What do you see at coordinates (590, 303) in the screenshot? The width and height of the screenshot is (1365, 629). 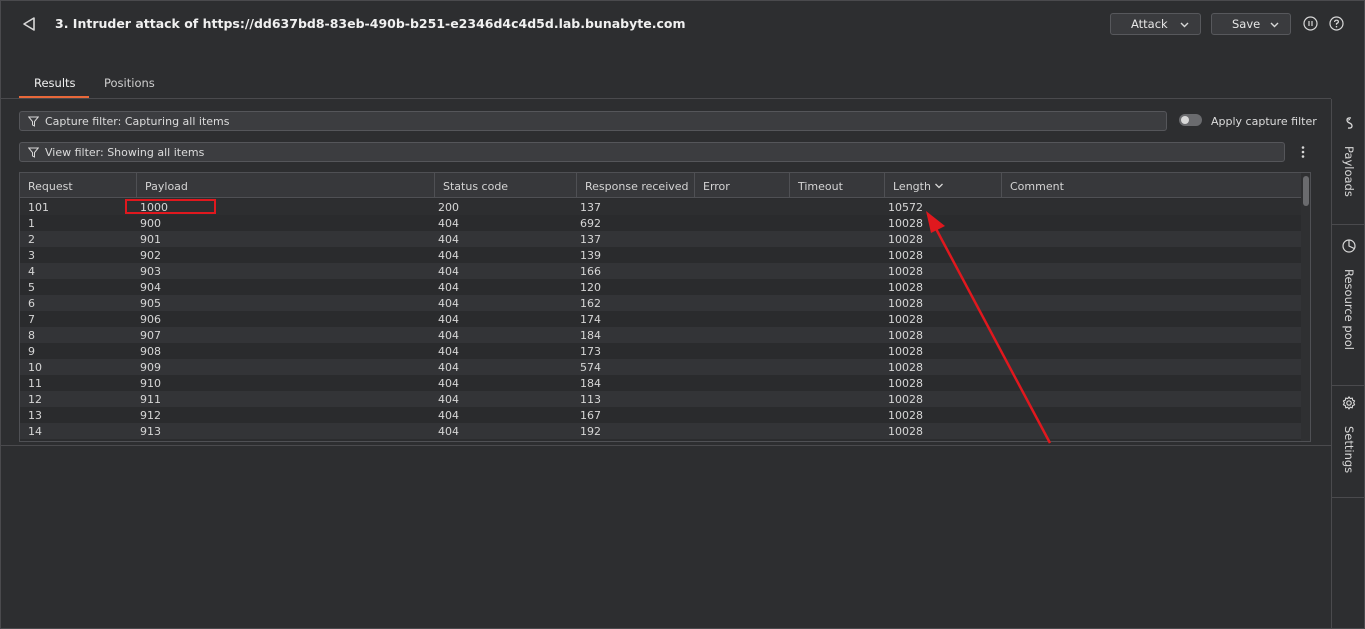 I see `cell-response-received: 162` at bounding box center [590, 303].